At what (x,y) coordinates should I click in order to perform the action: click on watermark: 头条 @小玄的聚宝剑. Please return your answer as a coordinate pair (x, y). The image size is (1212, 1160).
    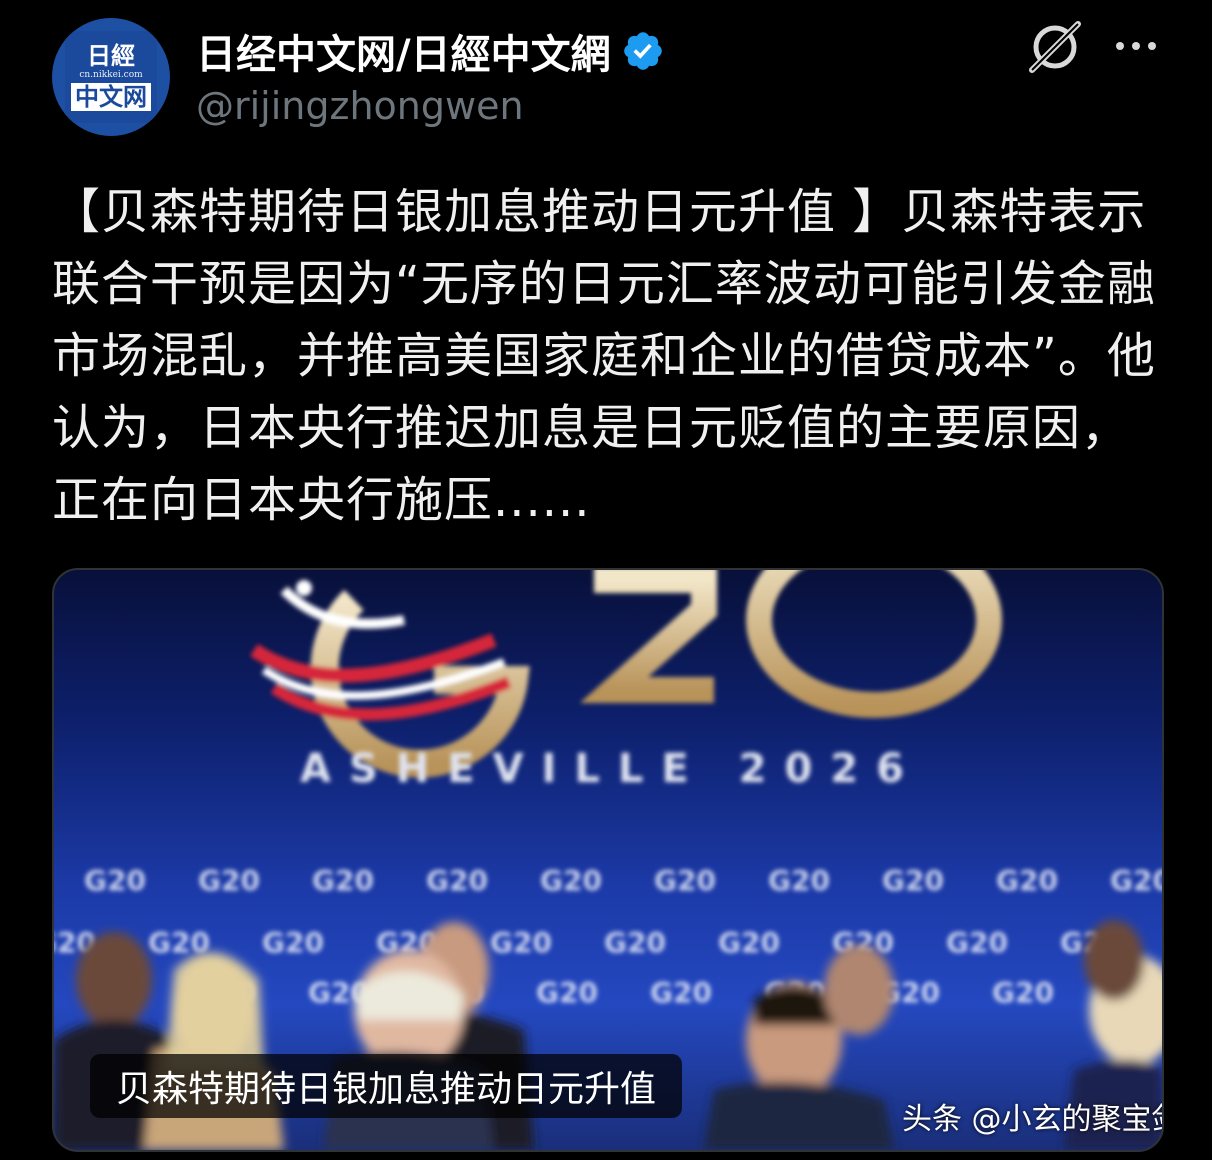
    Looking at the image, I should click on (1033, 1119).